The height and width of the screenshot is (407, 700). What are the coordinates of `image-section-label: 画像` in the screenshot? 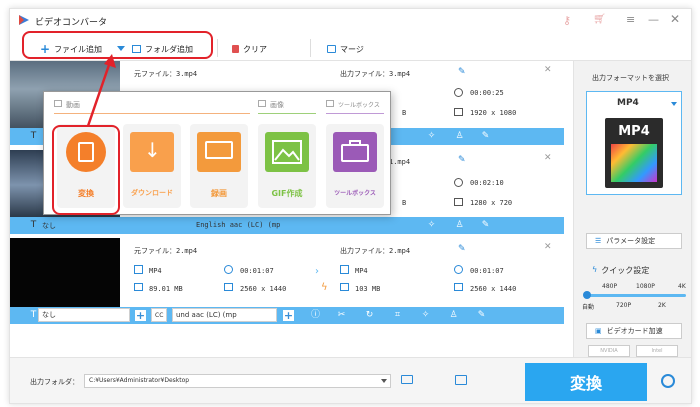 It's located at (277, 105).